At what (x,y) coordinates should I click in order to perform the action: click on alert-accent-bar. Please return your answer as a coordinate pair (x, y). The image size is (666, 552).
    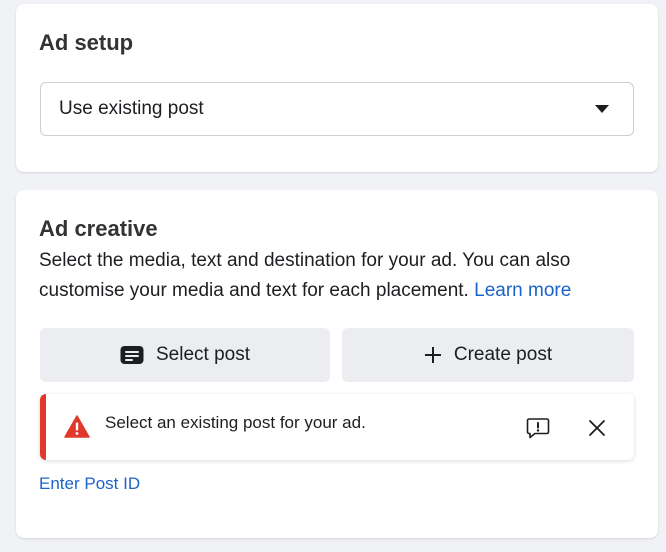
    Looking at the image, I should click on (43, 427).